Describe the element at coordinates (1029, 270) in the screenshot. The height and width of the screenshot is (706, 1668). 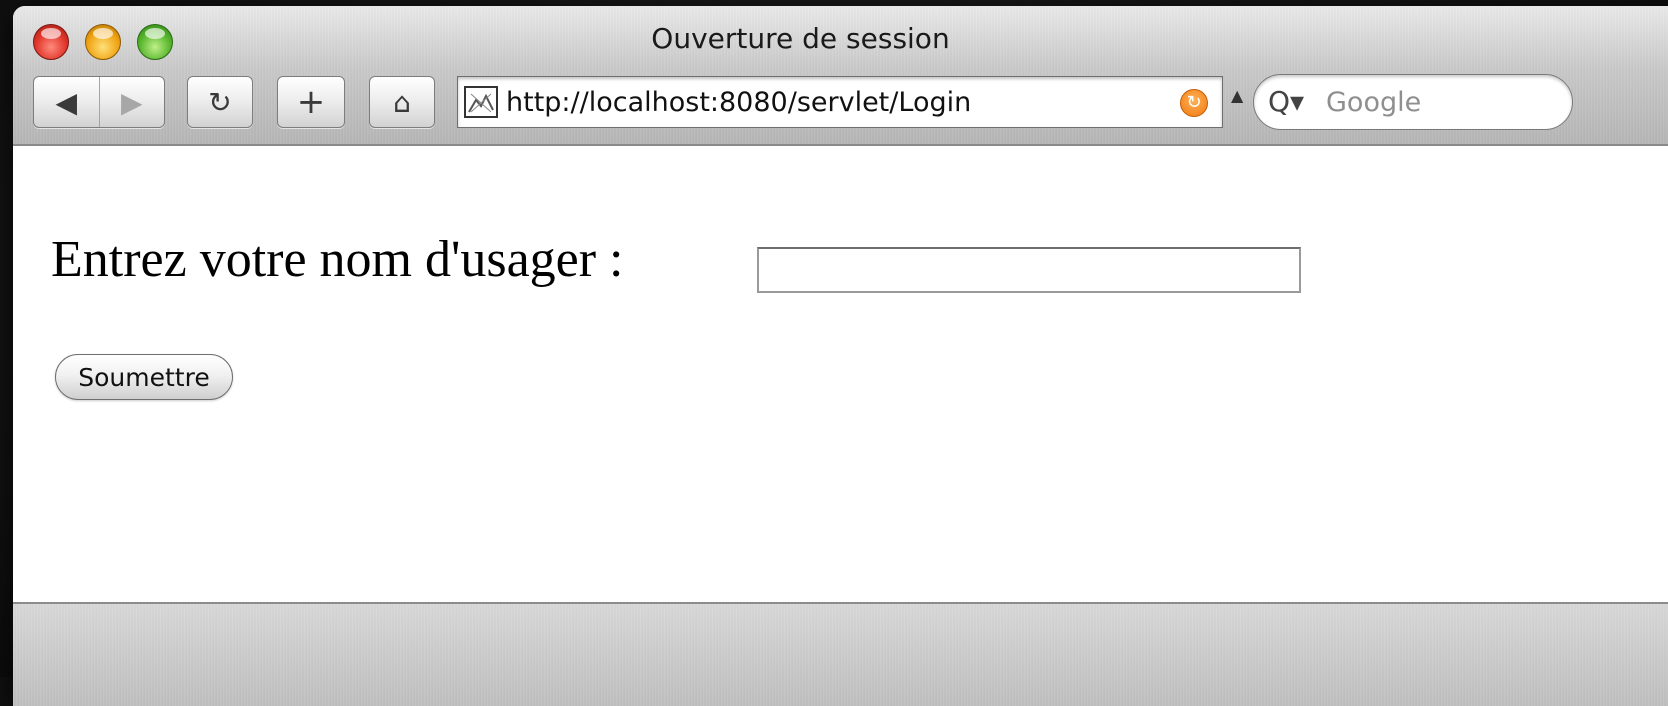
I see `username-input` at that location.